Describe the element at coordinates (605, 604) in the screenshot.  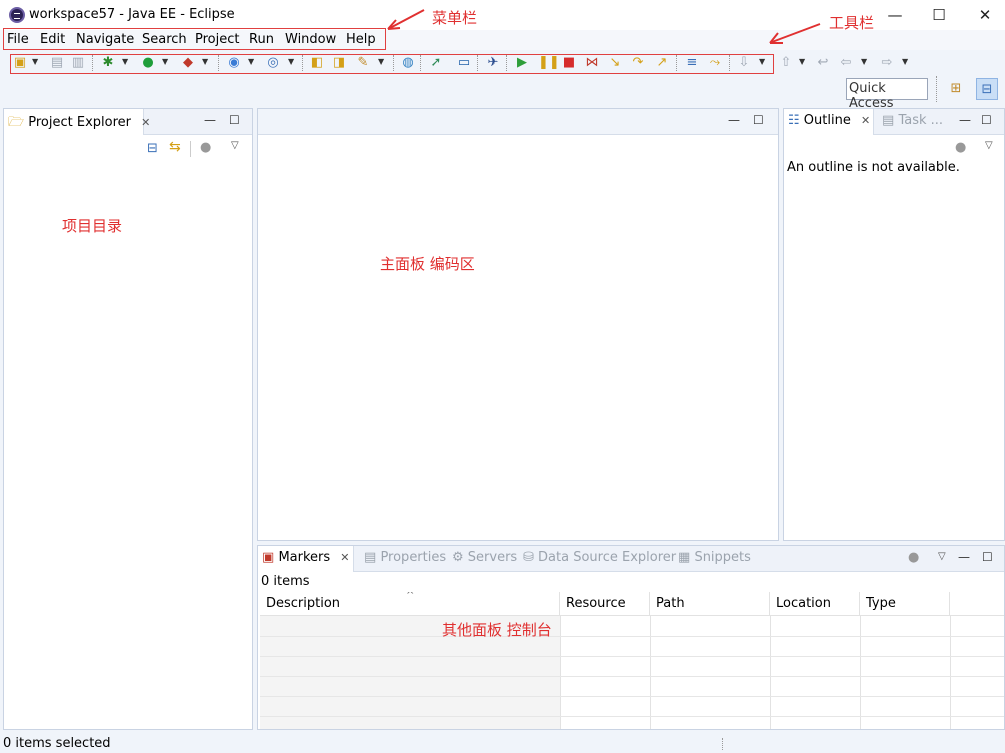
I see `column-resource: Resource` at that location.